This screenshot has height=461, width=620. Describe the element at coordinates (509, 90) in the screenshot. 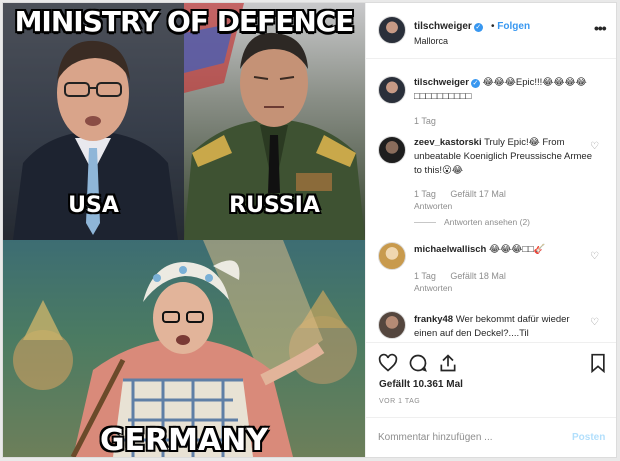

I see `caption: tilschweiger ✓ 😂😂😂Epic!!!😂😂😂😂□□□□□□□□□□` at that location.